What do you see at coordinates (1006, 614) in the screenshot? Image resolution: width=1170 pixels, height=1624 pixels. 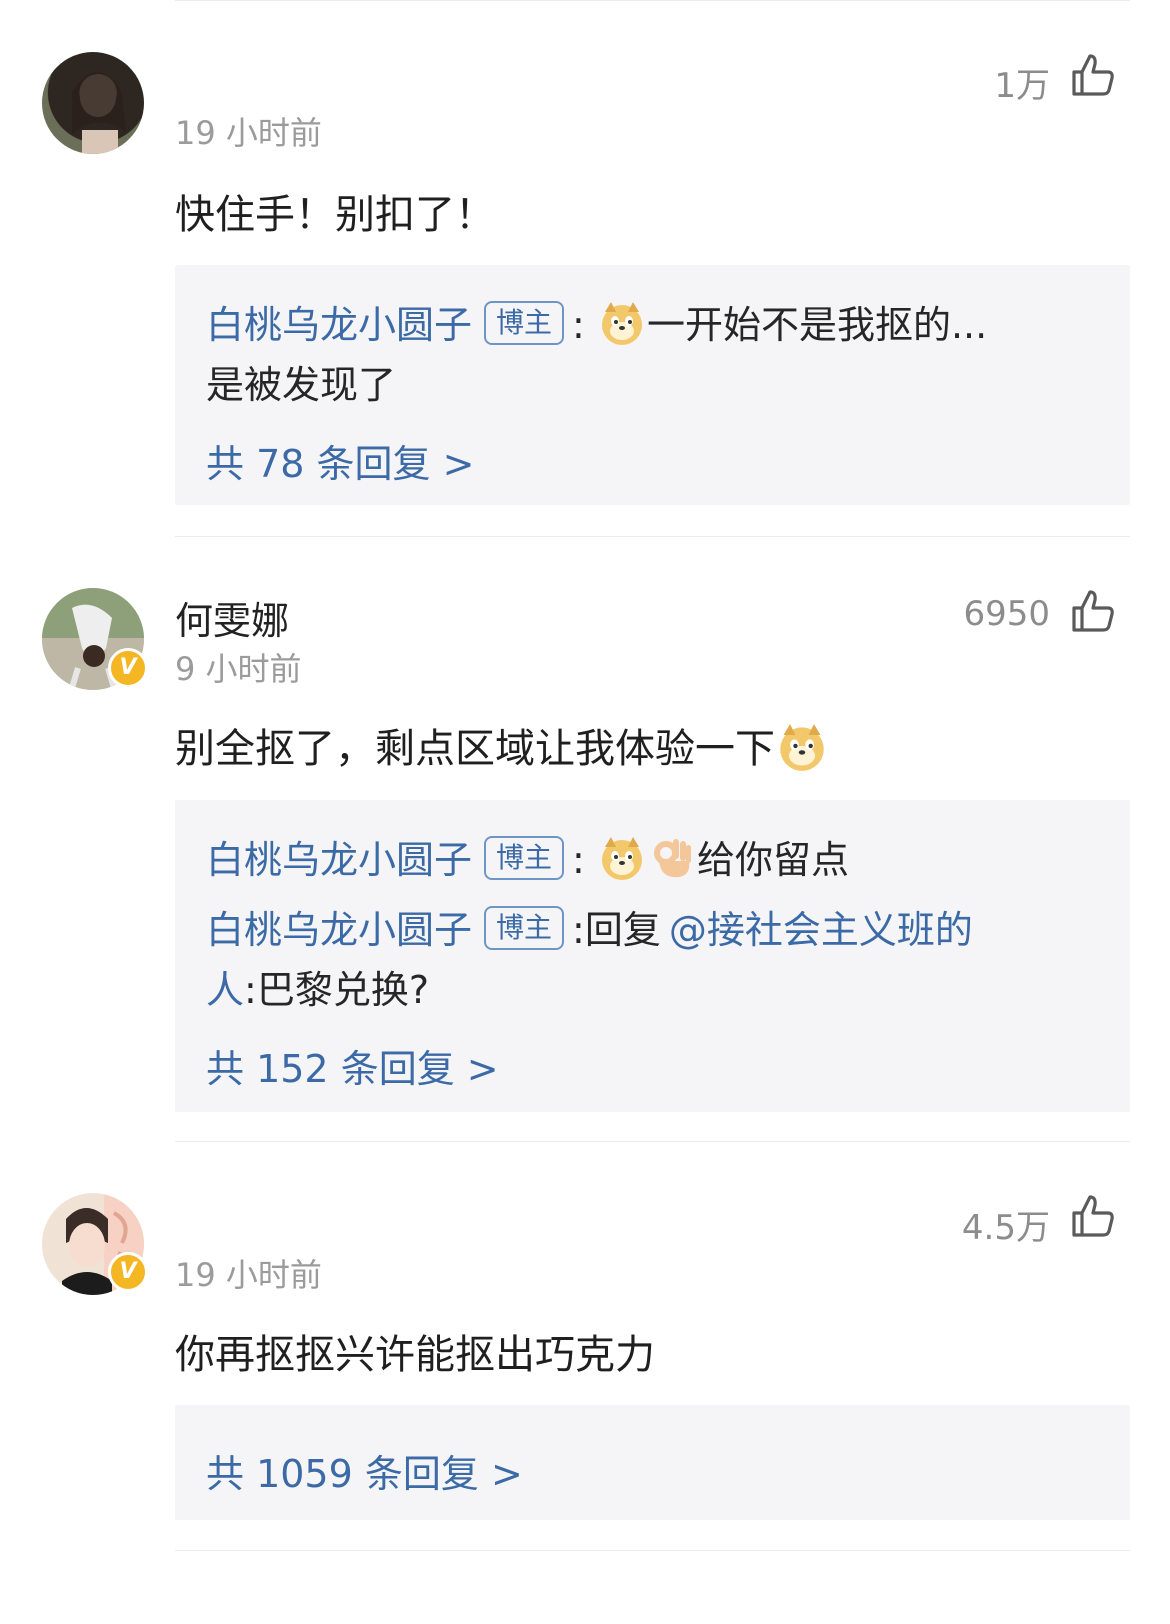 I see `like-count: 6950` at bounding box center [1006, 614].